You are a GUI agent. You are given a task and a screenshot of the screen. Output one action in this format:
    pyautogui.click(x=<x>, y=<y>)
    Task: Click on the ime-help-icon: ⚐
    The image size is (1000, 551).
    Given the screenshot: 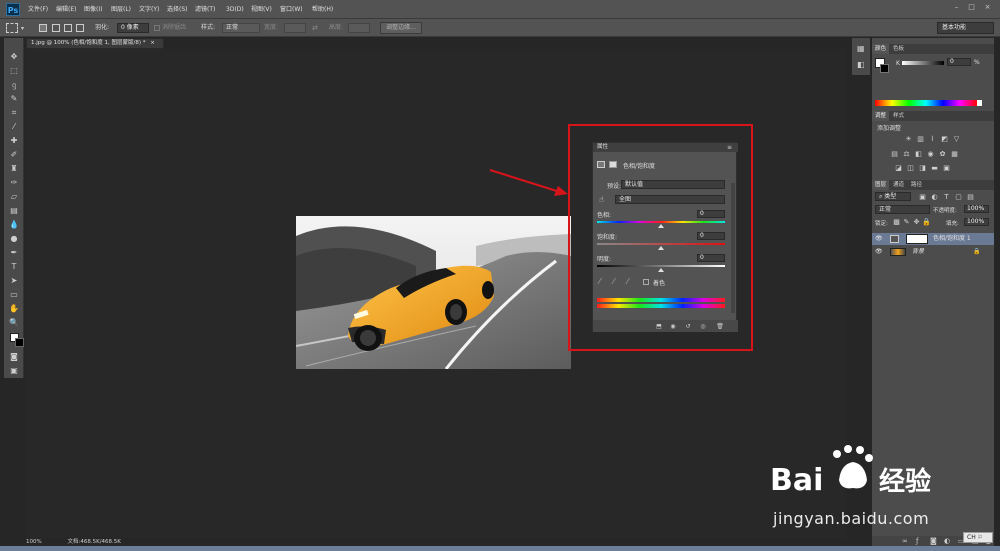 What is the action you would take?
    pyautogui.click(x=980, y=537)
    